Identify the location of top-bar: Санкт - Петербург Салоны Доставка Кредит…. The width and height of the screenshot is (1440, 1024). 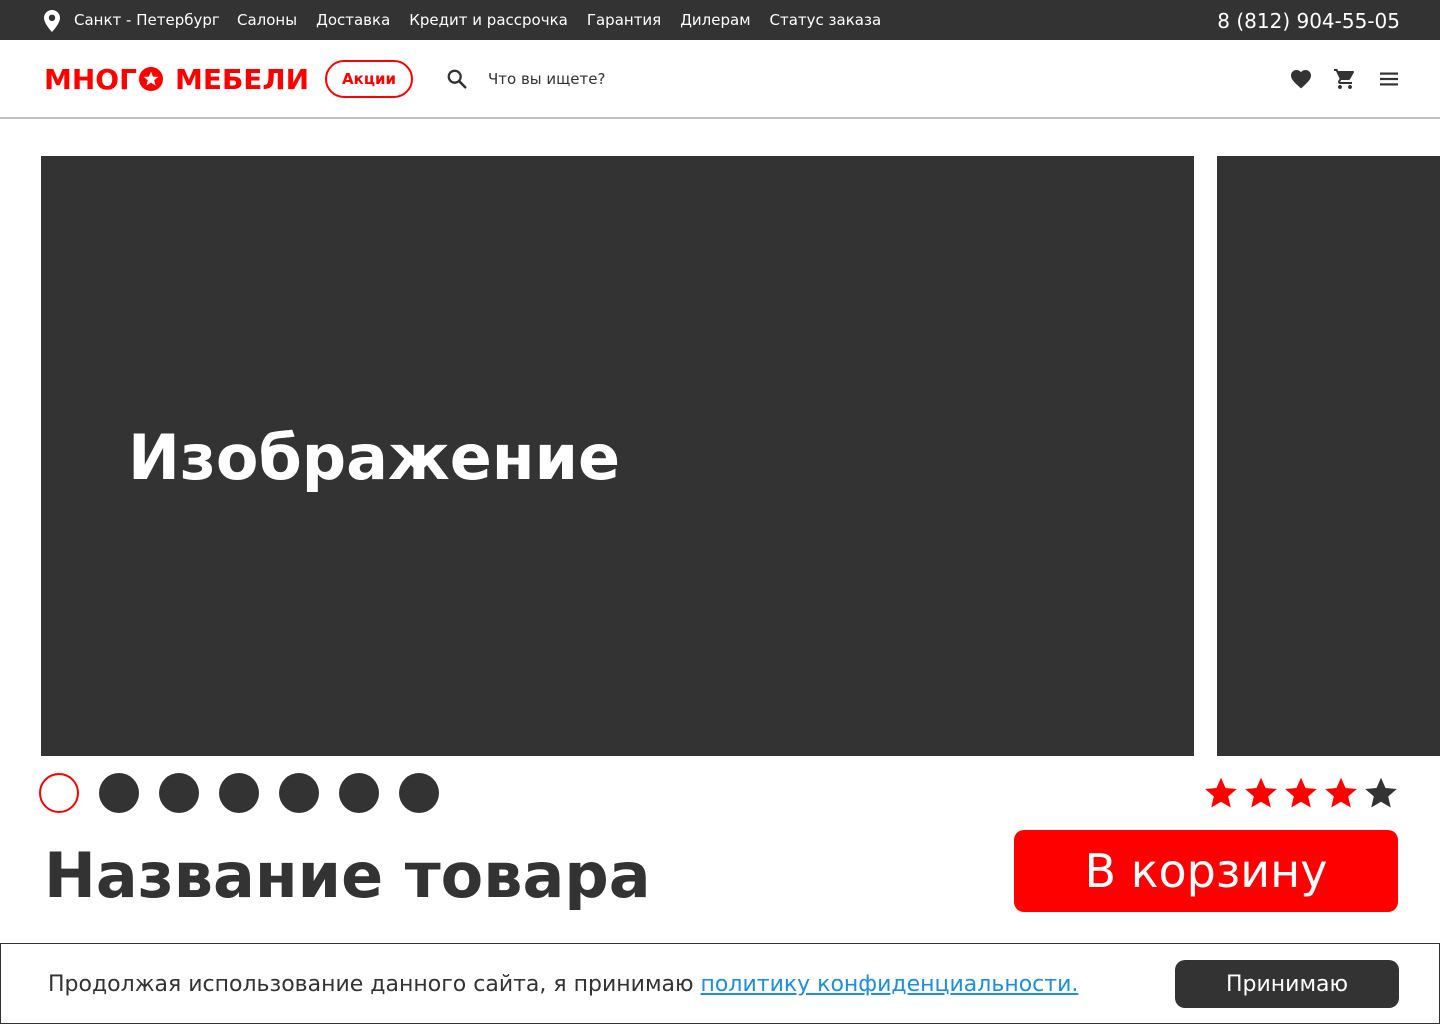
(720, 20).